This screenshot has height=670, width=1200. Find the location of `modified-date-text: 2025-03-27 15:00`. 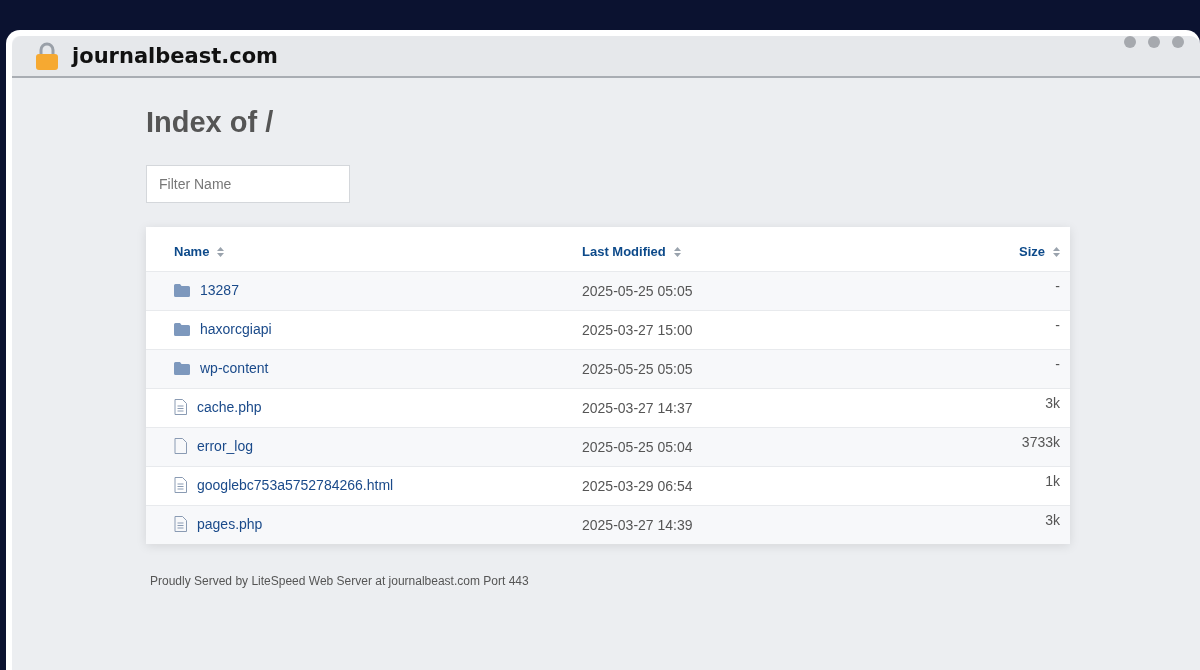

modified-date-text: 2025-03-27 15:00 is located at coordinates (637, 330).